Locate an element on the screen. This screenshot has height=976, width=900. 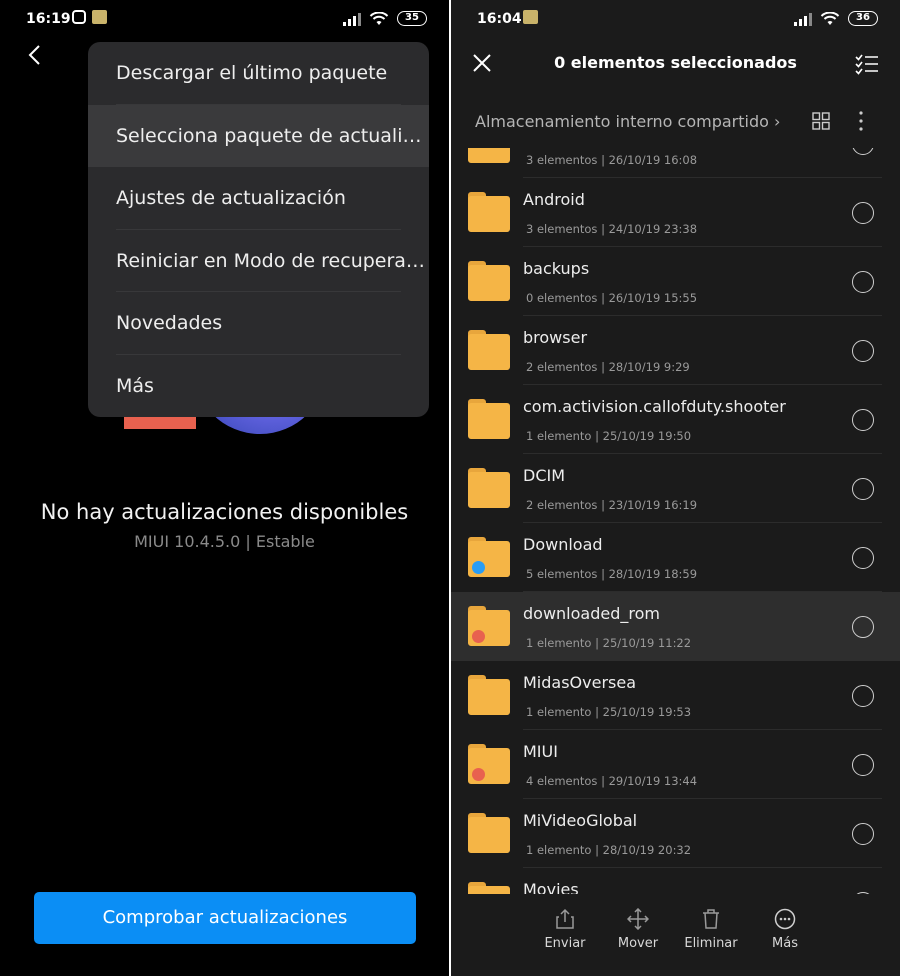
battery-icon: 35 is located at coordinates (412, 18).